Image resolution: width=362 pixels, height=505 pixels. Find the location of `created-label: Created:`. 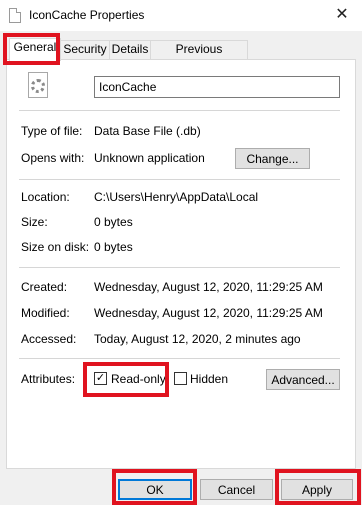

created-label: Created: is located at coordinates (44, 287).